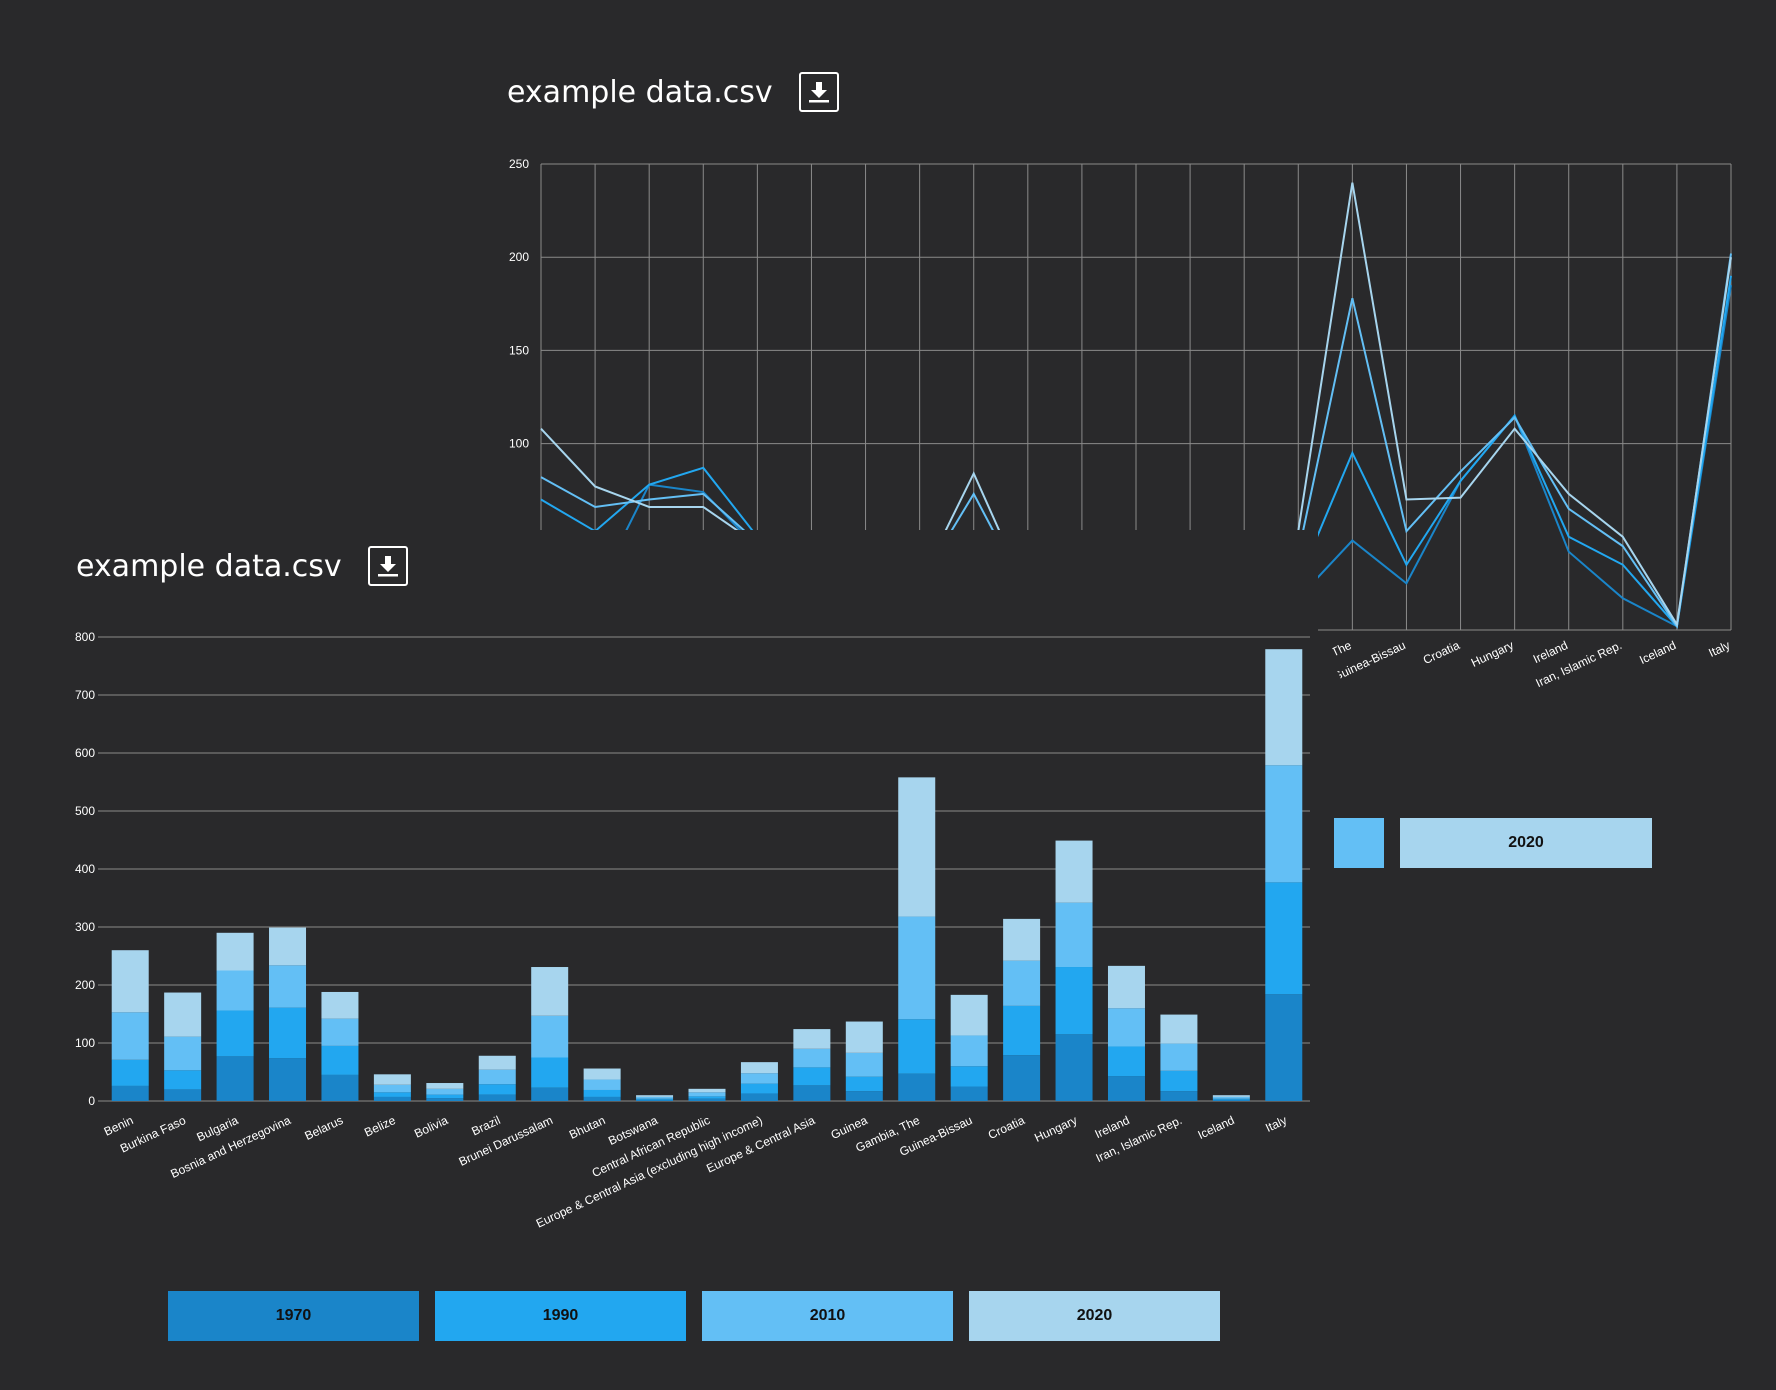 Image resolution: width=1776 pixels, height=1390 pixels. What do you see at coordinates (519, 444) in the screenshot?
I see `y-tick-label: 100` at bounding box center [519, 444].